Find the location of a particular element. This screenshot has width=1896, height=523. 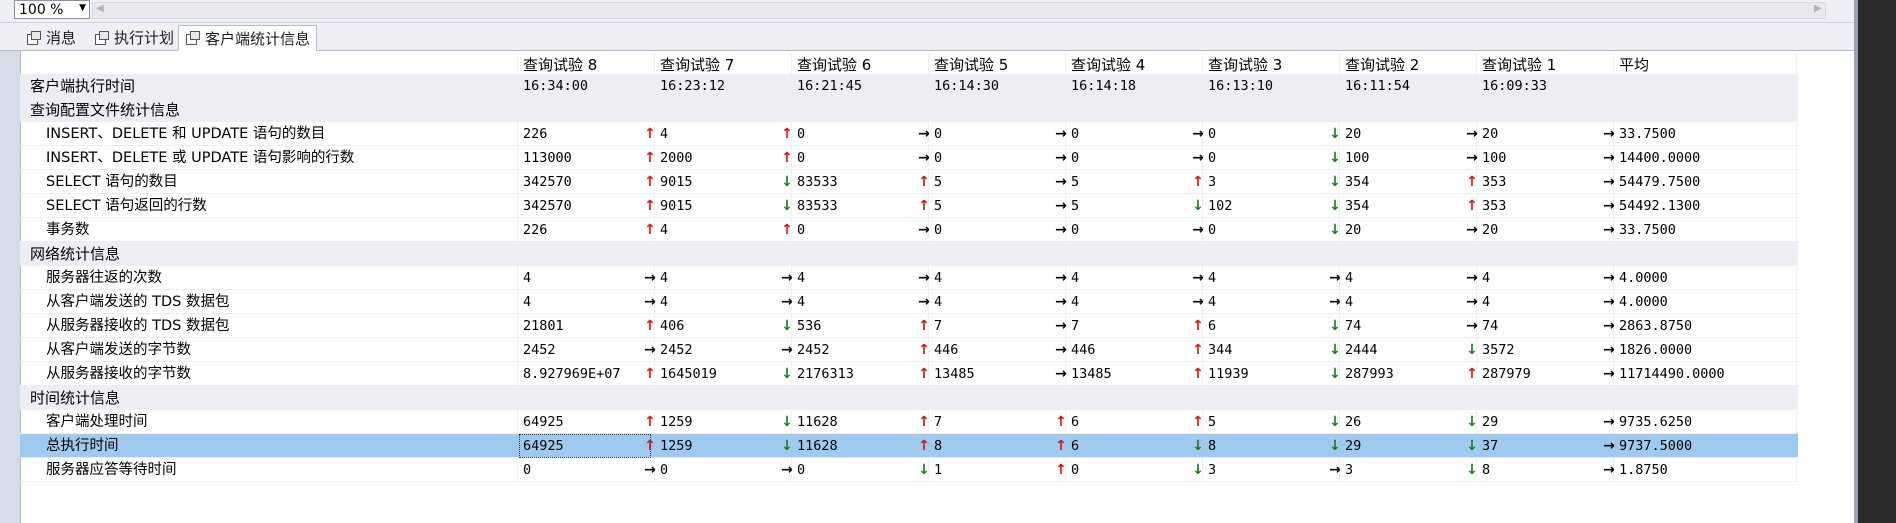

statistic-name: INSERT、DELETE 或 UPDATE 语句影响的行数 is located at coordinates (279, 158).